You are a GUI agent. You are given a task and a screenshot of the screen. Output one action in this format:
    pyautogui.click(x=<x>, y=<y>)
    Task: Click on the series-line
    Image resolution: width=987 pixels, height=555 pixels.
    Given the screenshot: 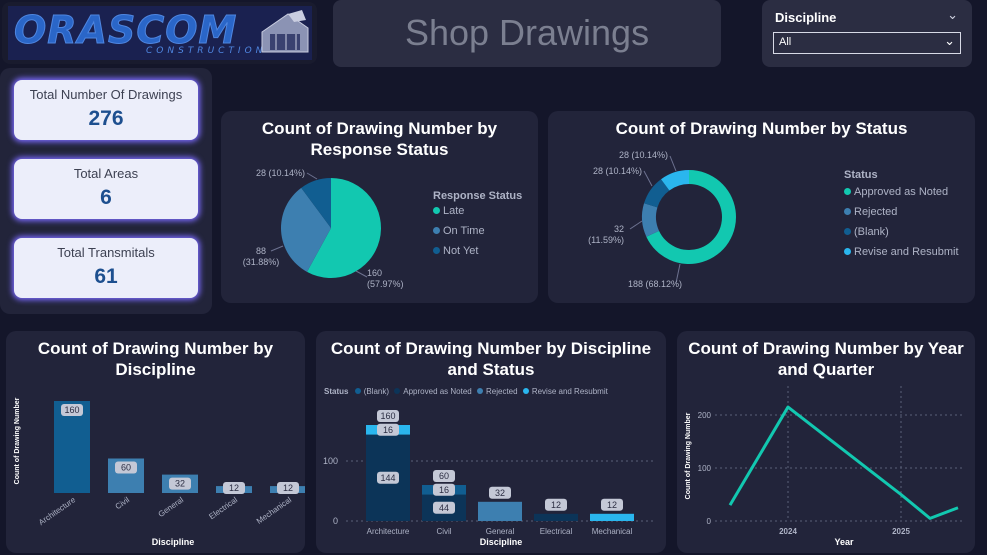 What is the action you would take?
    pyautogui.click(x=843, y=462)
    